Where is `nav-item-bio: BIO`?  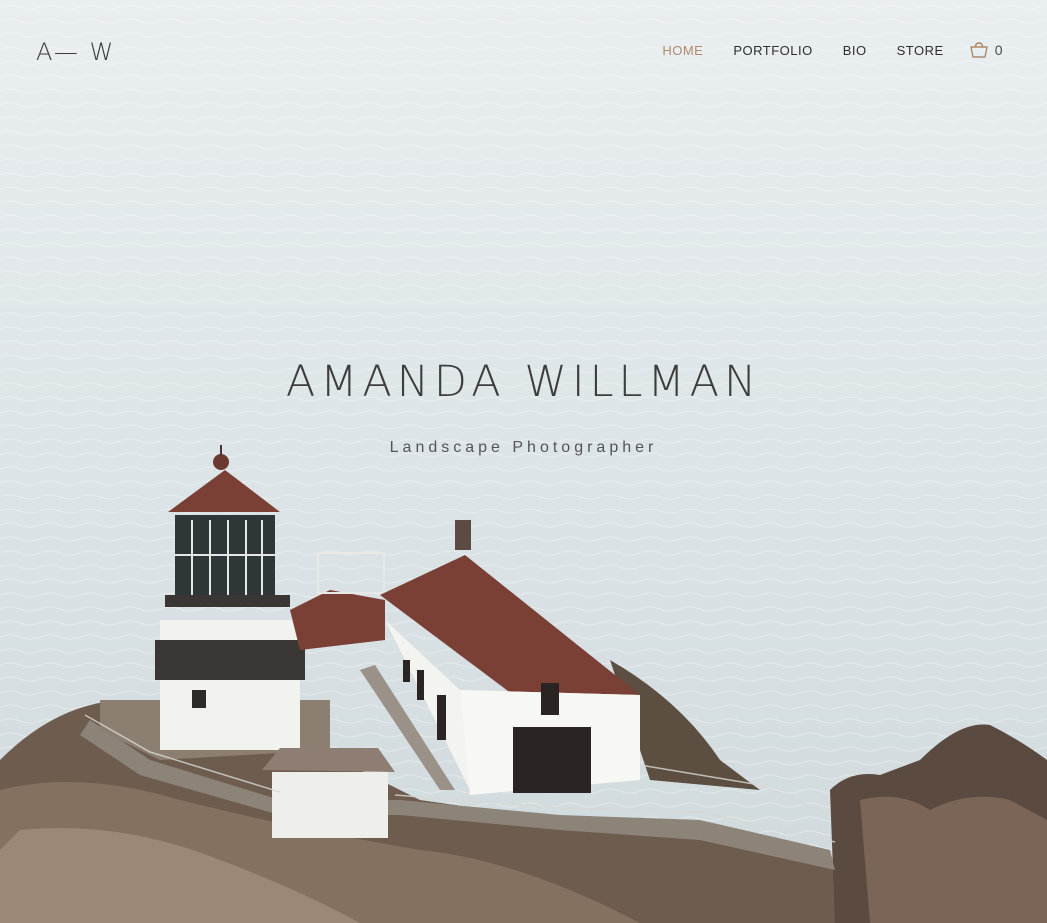
nav-item-bio: BIO is located at coordinates (855, 50).